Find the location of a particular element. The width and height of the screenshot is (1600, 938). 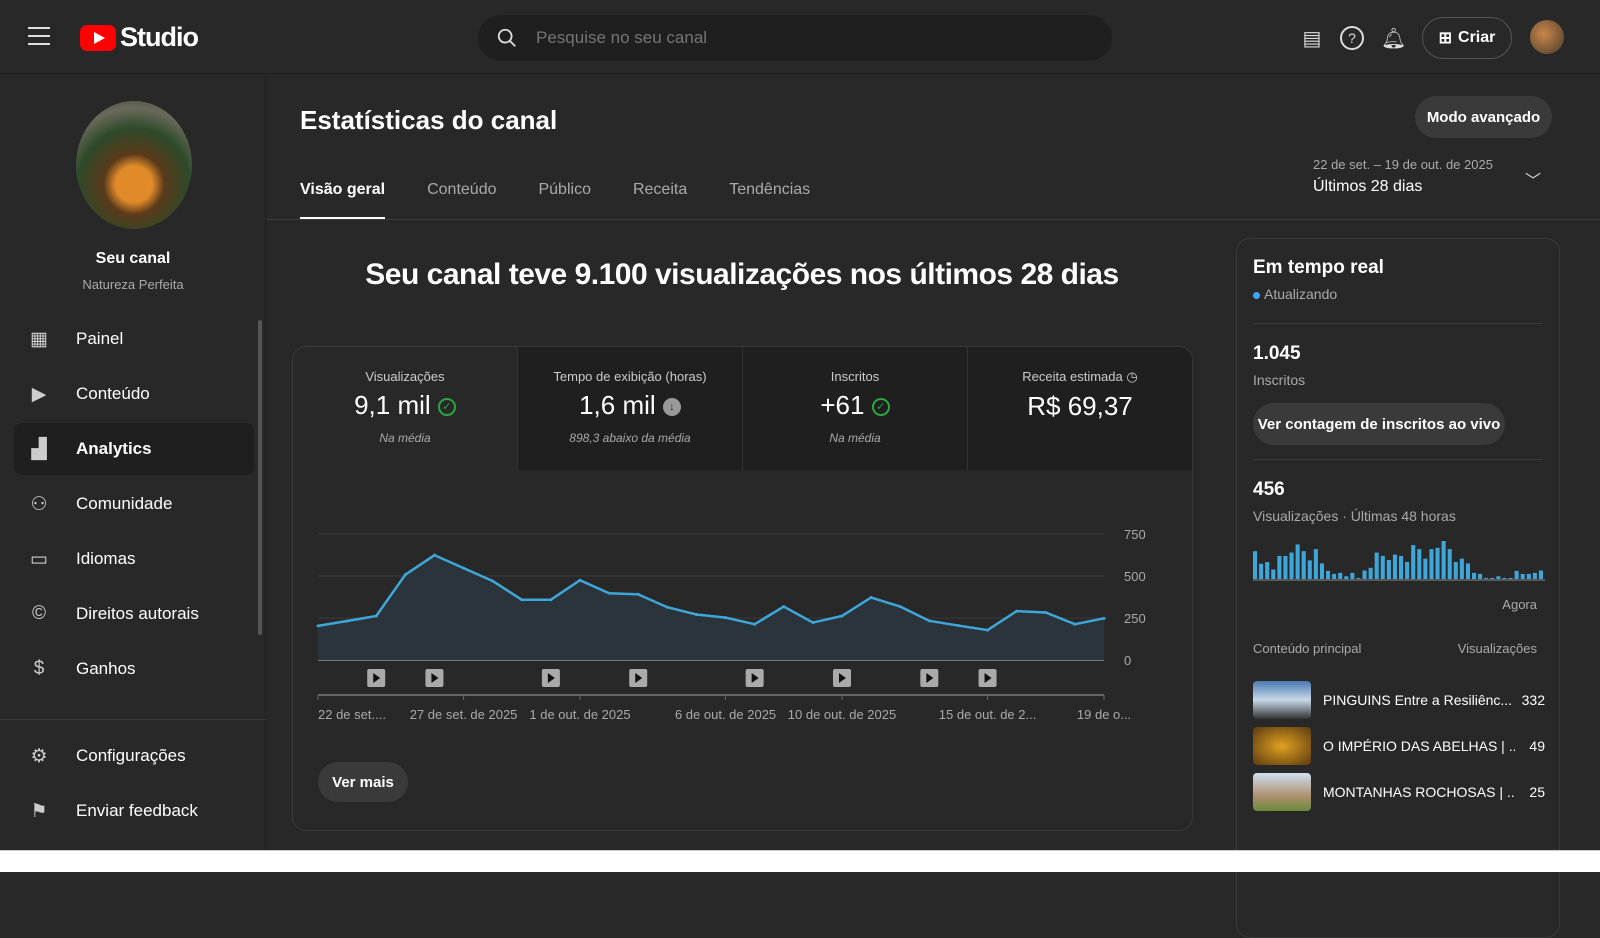

list-item: MONTANHAS ROCHOSAS | ... 25 is located at coordinates (1399, 792).